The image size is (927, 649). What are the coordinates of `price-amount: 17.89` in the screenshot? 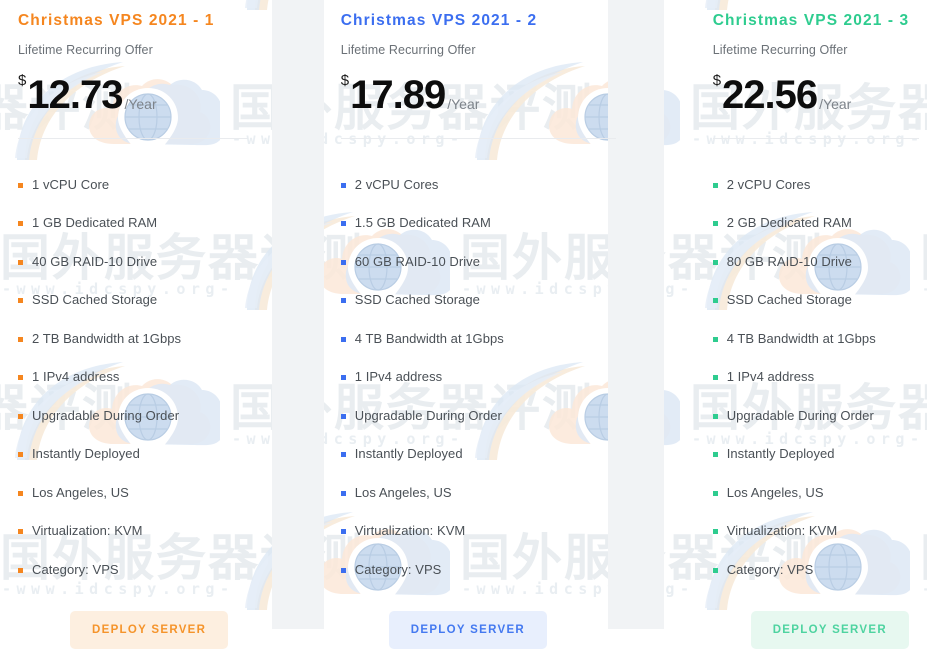 It's located at (398, 95).